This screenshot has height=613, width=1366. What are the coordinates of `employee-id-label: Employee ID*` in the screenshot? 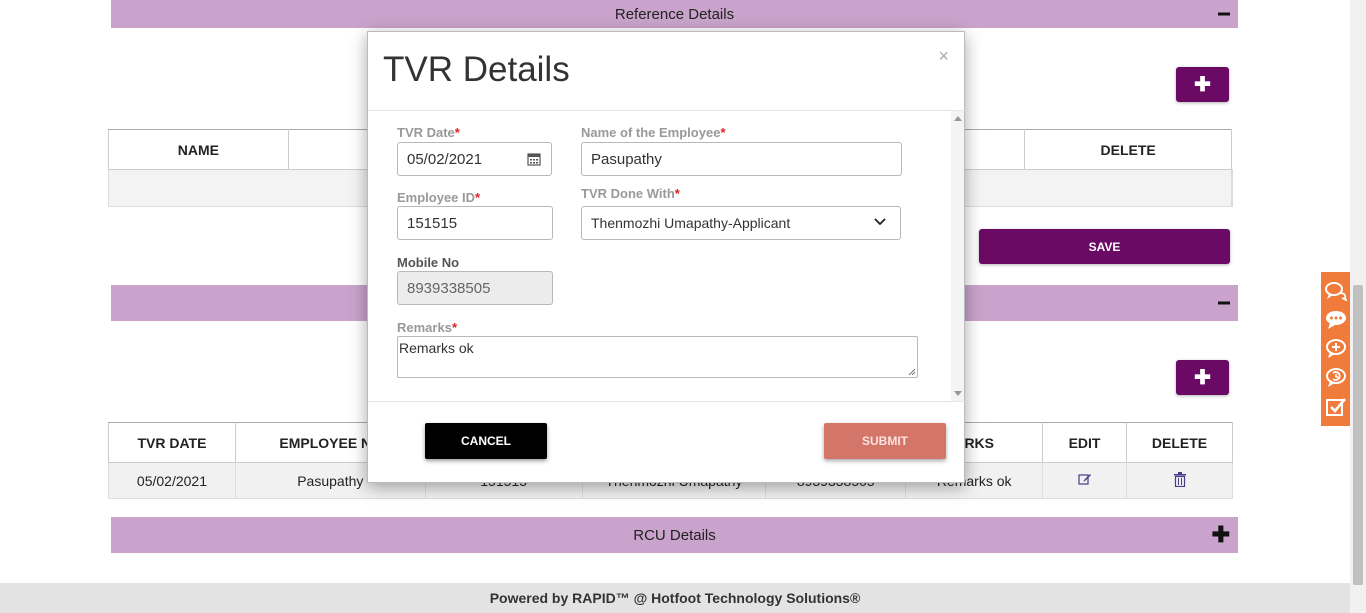 It's located at (439, 197).